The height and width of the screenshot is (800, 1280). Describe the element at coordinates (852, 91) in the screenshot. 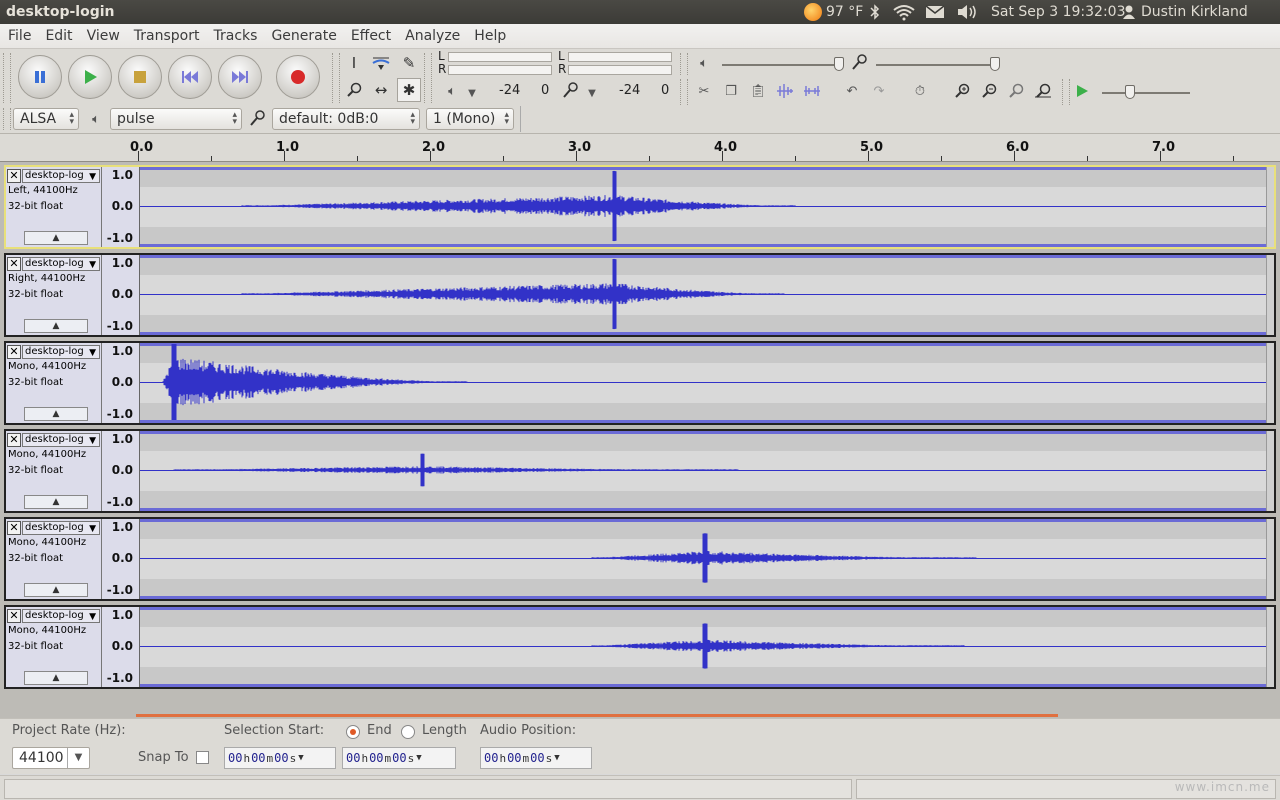

I see `undo-icon: ↶` at that location.